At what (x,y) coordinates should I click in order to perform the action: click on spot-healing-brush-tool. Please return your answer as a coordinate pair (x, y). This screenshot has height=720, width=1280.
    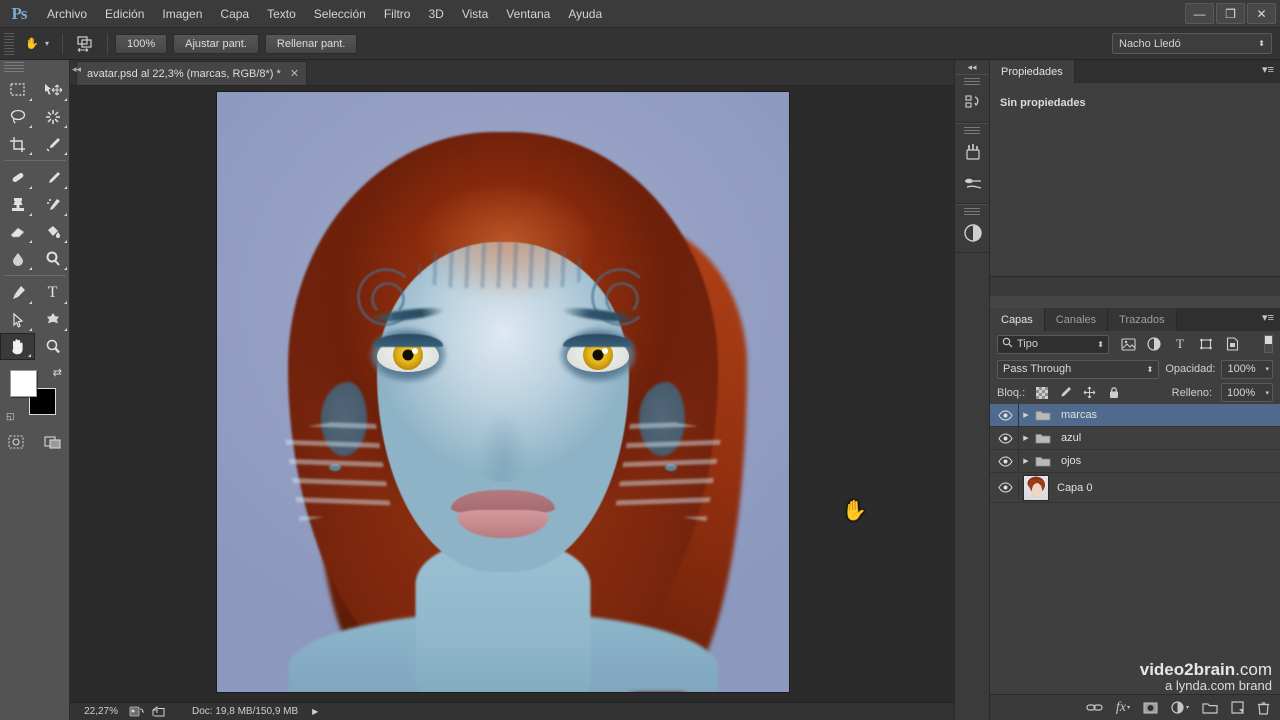
    Looking at the image, I should click on (17, 177).